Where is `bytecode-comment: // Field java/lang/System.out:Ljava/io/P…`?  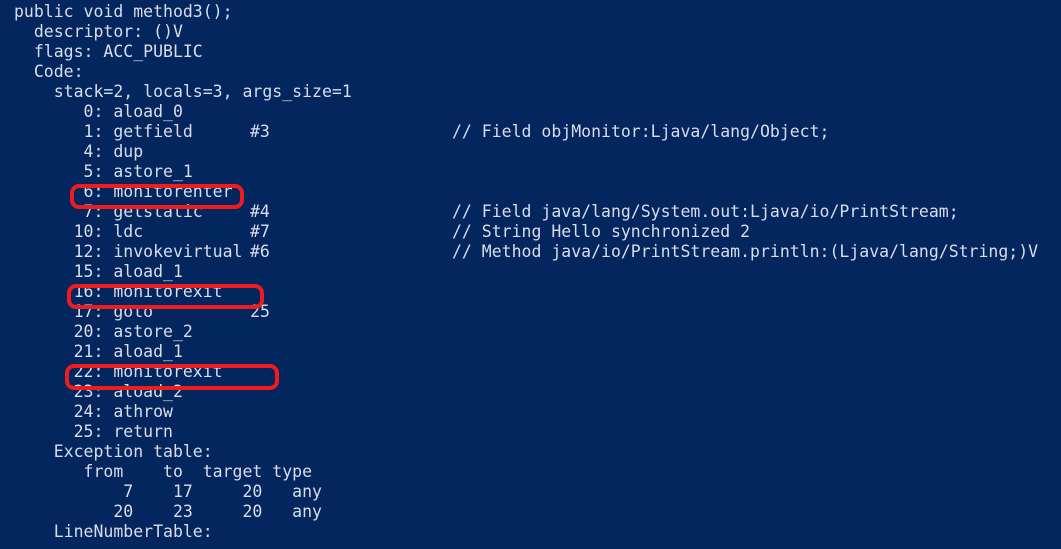 bytecode-comment: // Field java/lang/System.out:Ljava/io/P… is located at coordinates (705, 211).